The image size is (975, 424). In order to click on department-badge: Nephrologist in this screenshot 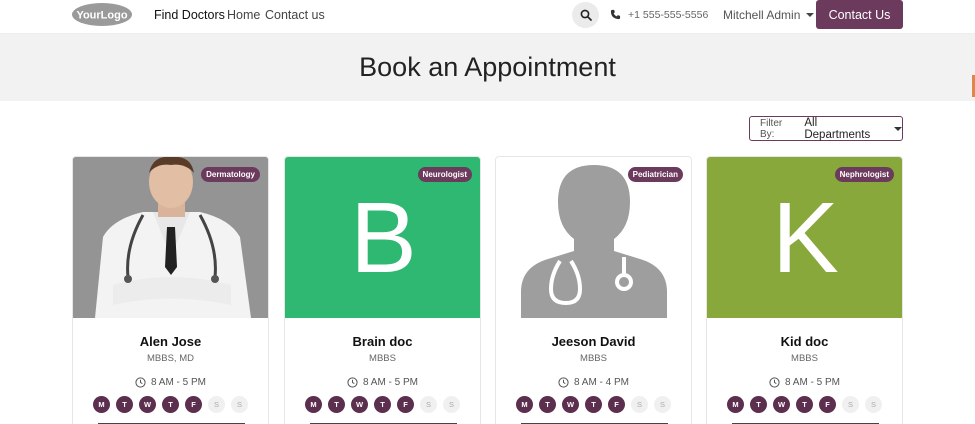, I will do `click(864, 174)`.